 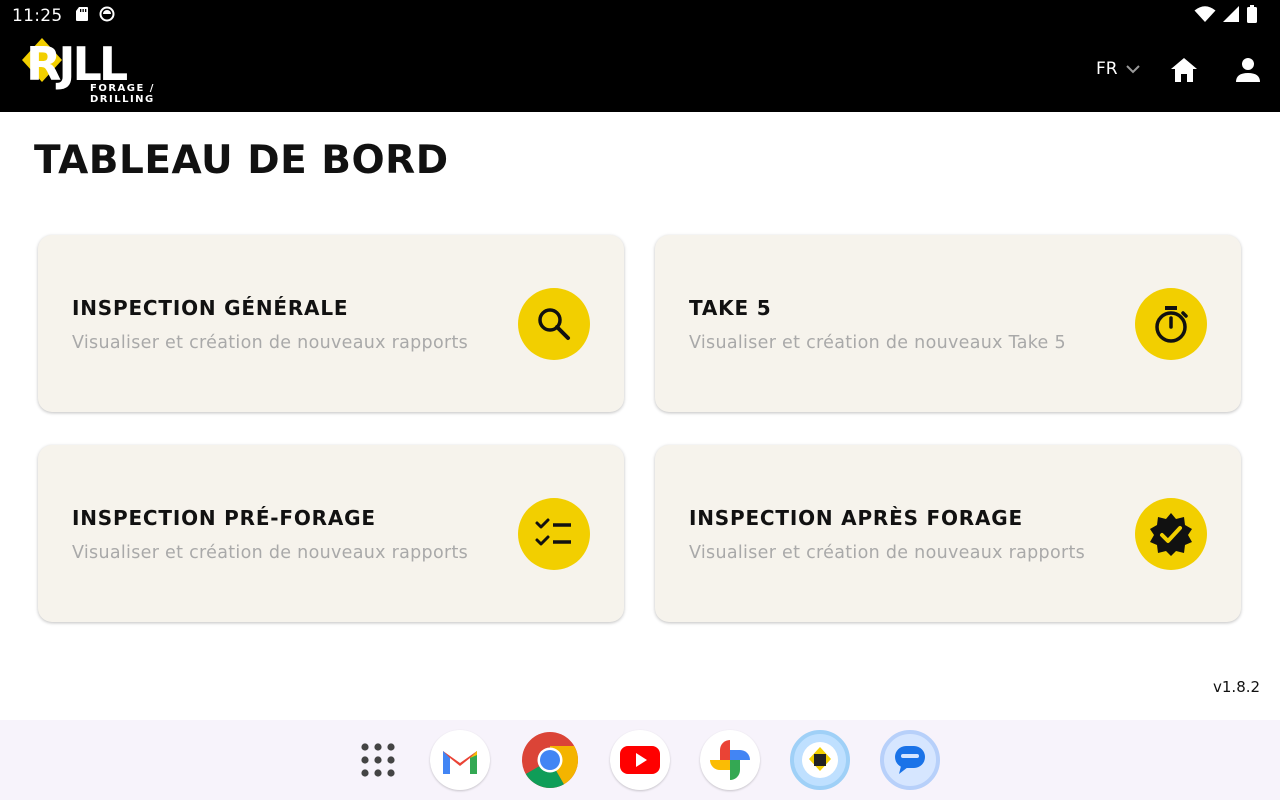 I want to click on gmail-icon, so click(x=460, y=760).